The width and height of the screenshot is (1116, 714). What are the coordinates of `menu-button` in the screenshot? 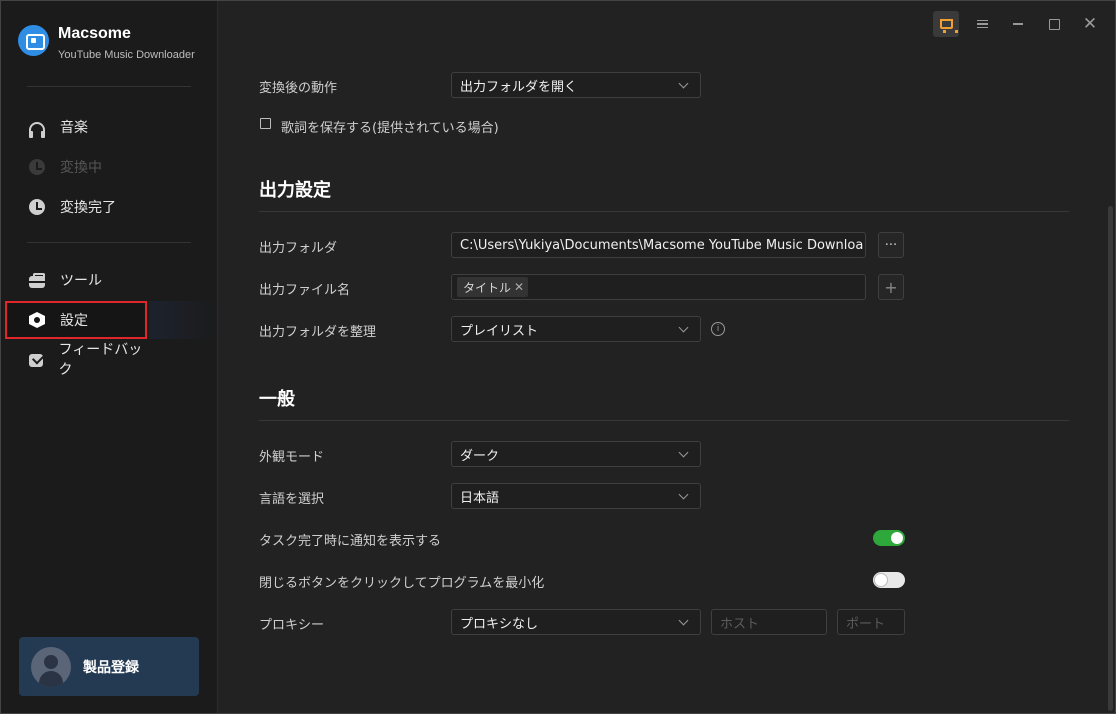 It's located at (982, 24).